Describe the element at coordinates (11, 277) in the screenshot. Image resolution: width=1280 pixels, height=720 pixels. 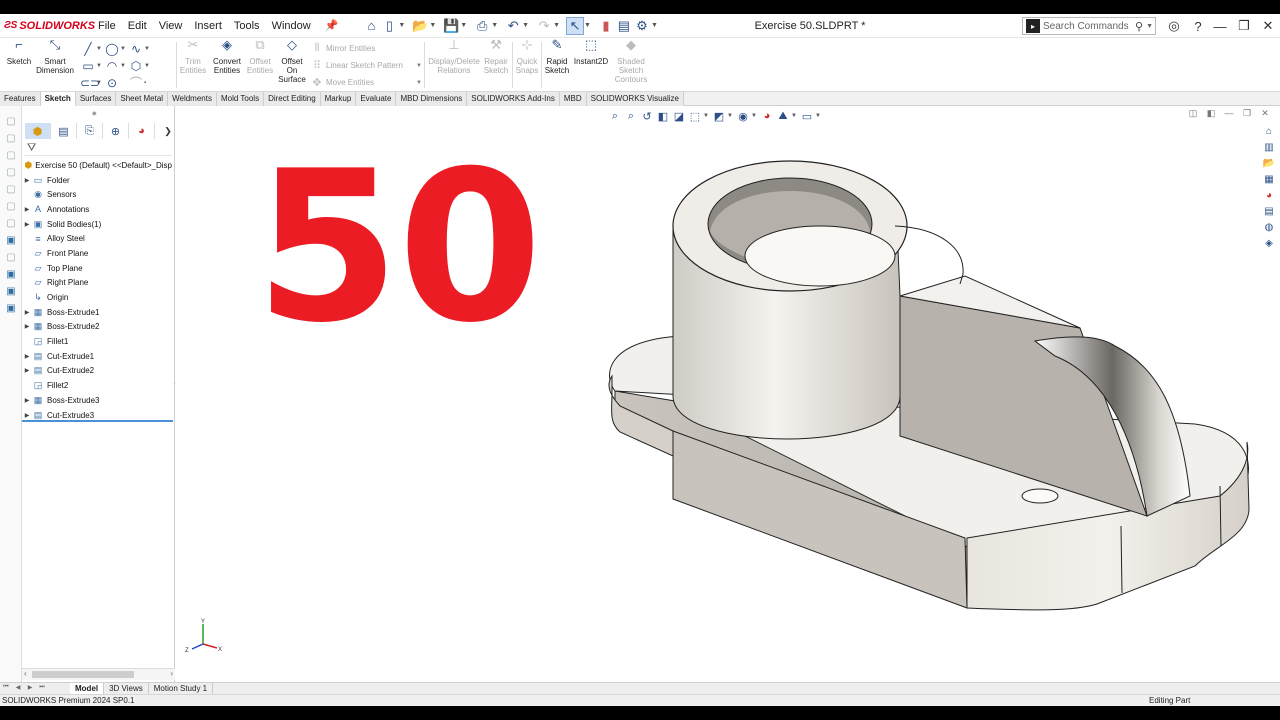
I see `strip-tool-10-icon: ▣` at that location.